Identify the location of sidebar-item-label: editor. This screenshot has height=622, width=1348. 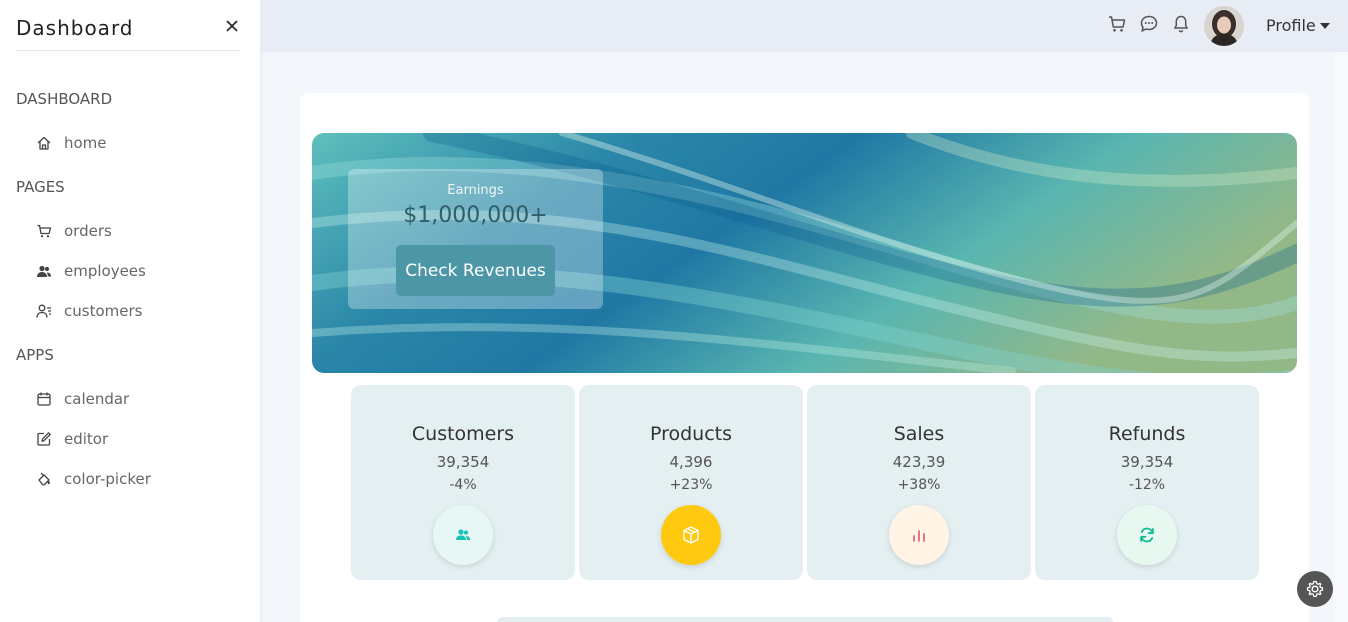
(86, 439).